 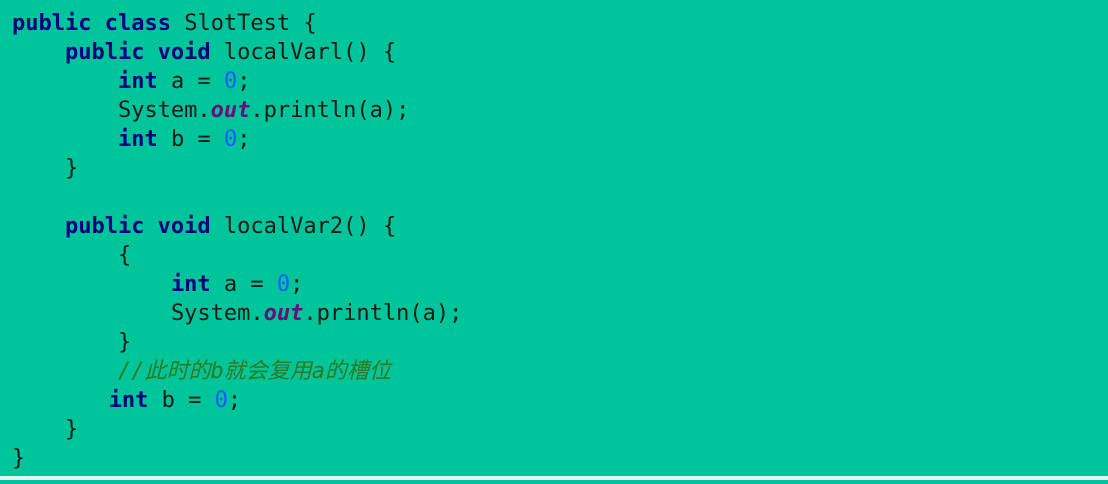 I want to click on code-line: //此时的b就会复用a的槽位, so click(x=560, y=371).